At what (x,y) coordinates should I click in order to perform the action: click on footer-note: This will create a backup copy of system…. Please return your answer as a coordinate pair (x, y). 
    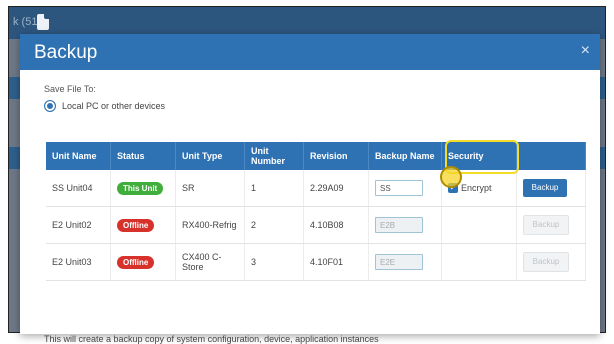
    Looking at the image, I should click on (211, 339).